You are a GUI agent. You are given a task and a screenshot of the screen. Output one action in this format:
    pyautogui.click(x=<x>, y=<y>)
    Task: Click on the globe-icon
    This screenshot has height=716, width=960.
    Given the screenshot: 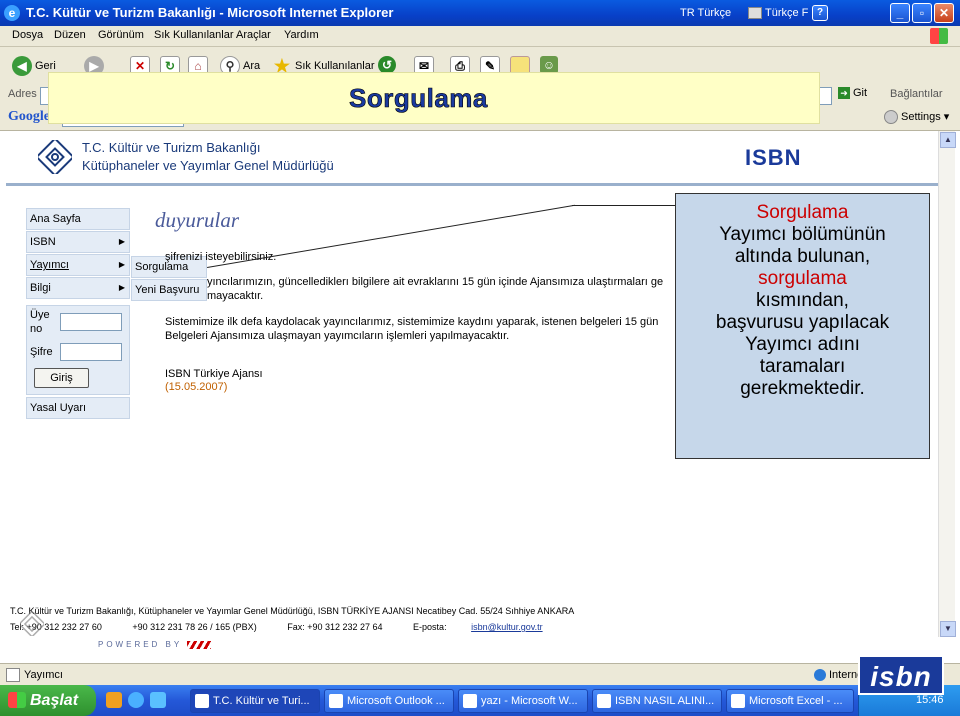 What is the action you would take?
    pyautogui.click(x=820, y=675)
    